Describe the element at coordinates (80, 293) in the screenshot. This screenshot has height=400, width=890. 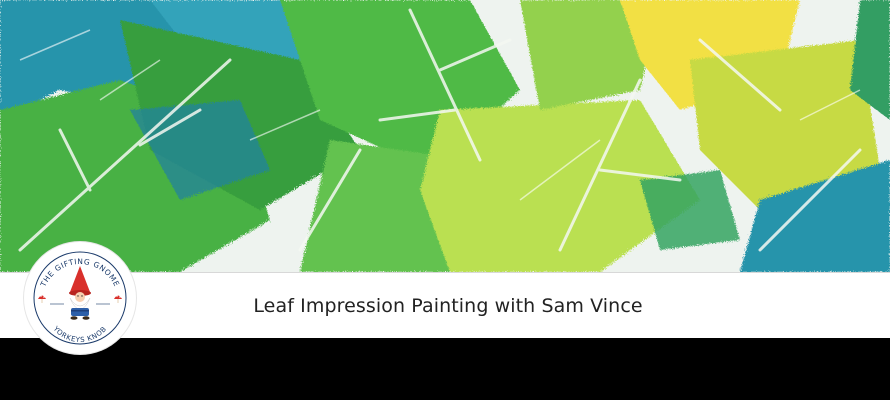
I see `gnome-icon` at that location.